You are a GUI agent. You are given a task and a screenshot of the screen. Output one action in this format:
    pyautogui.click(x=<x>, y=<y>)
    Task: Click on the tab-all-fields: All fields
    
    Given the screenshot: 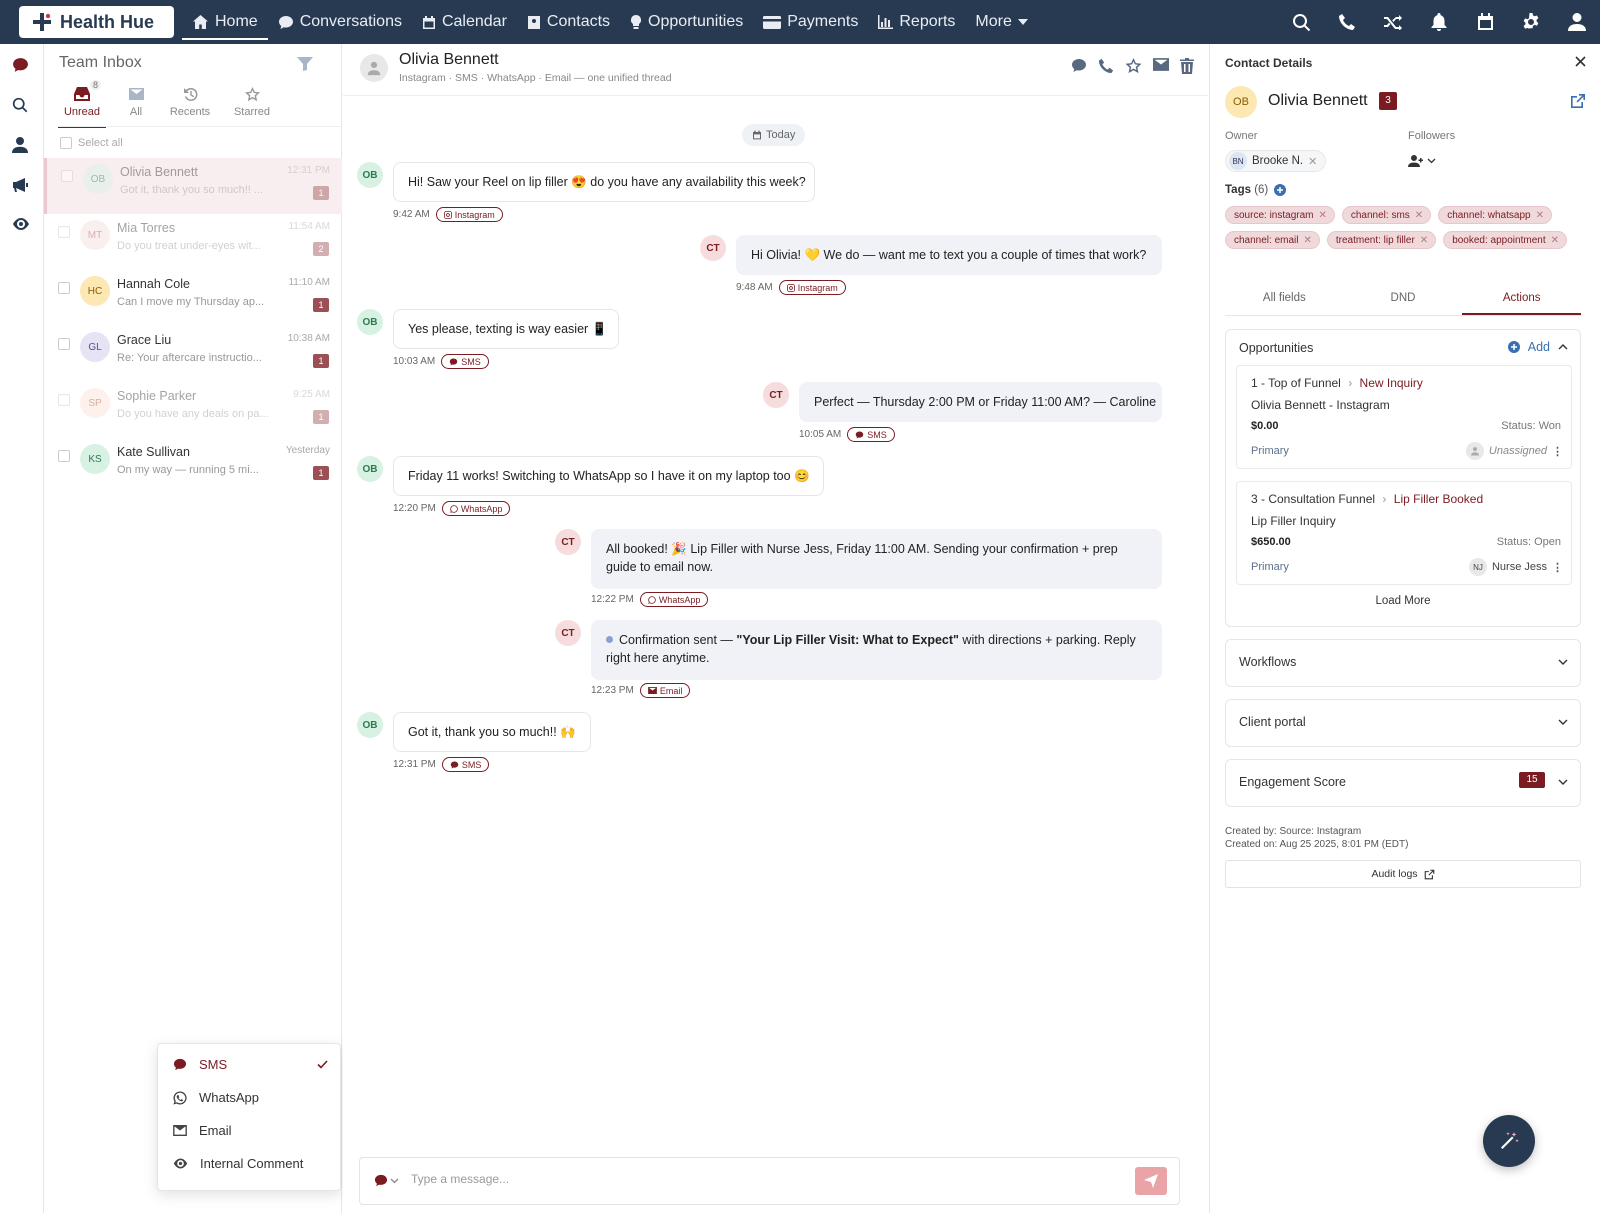 What is the action you would take?
    pyautogui.click(x=1284, y=299)
    